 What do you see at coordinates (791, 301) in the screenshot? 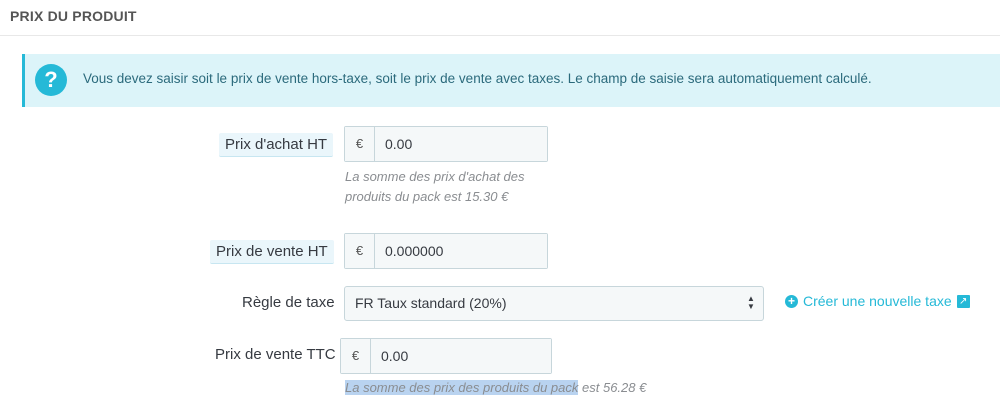
I see `plus-circle-icon: +` at bounding box center [791, 301].